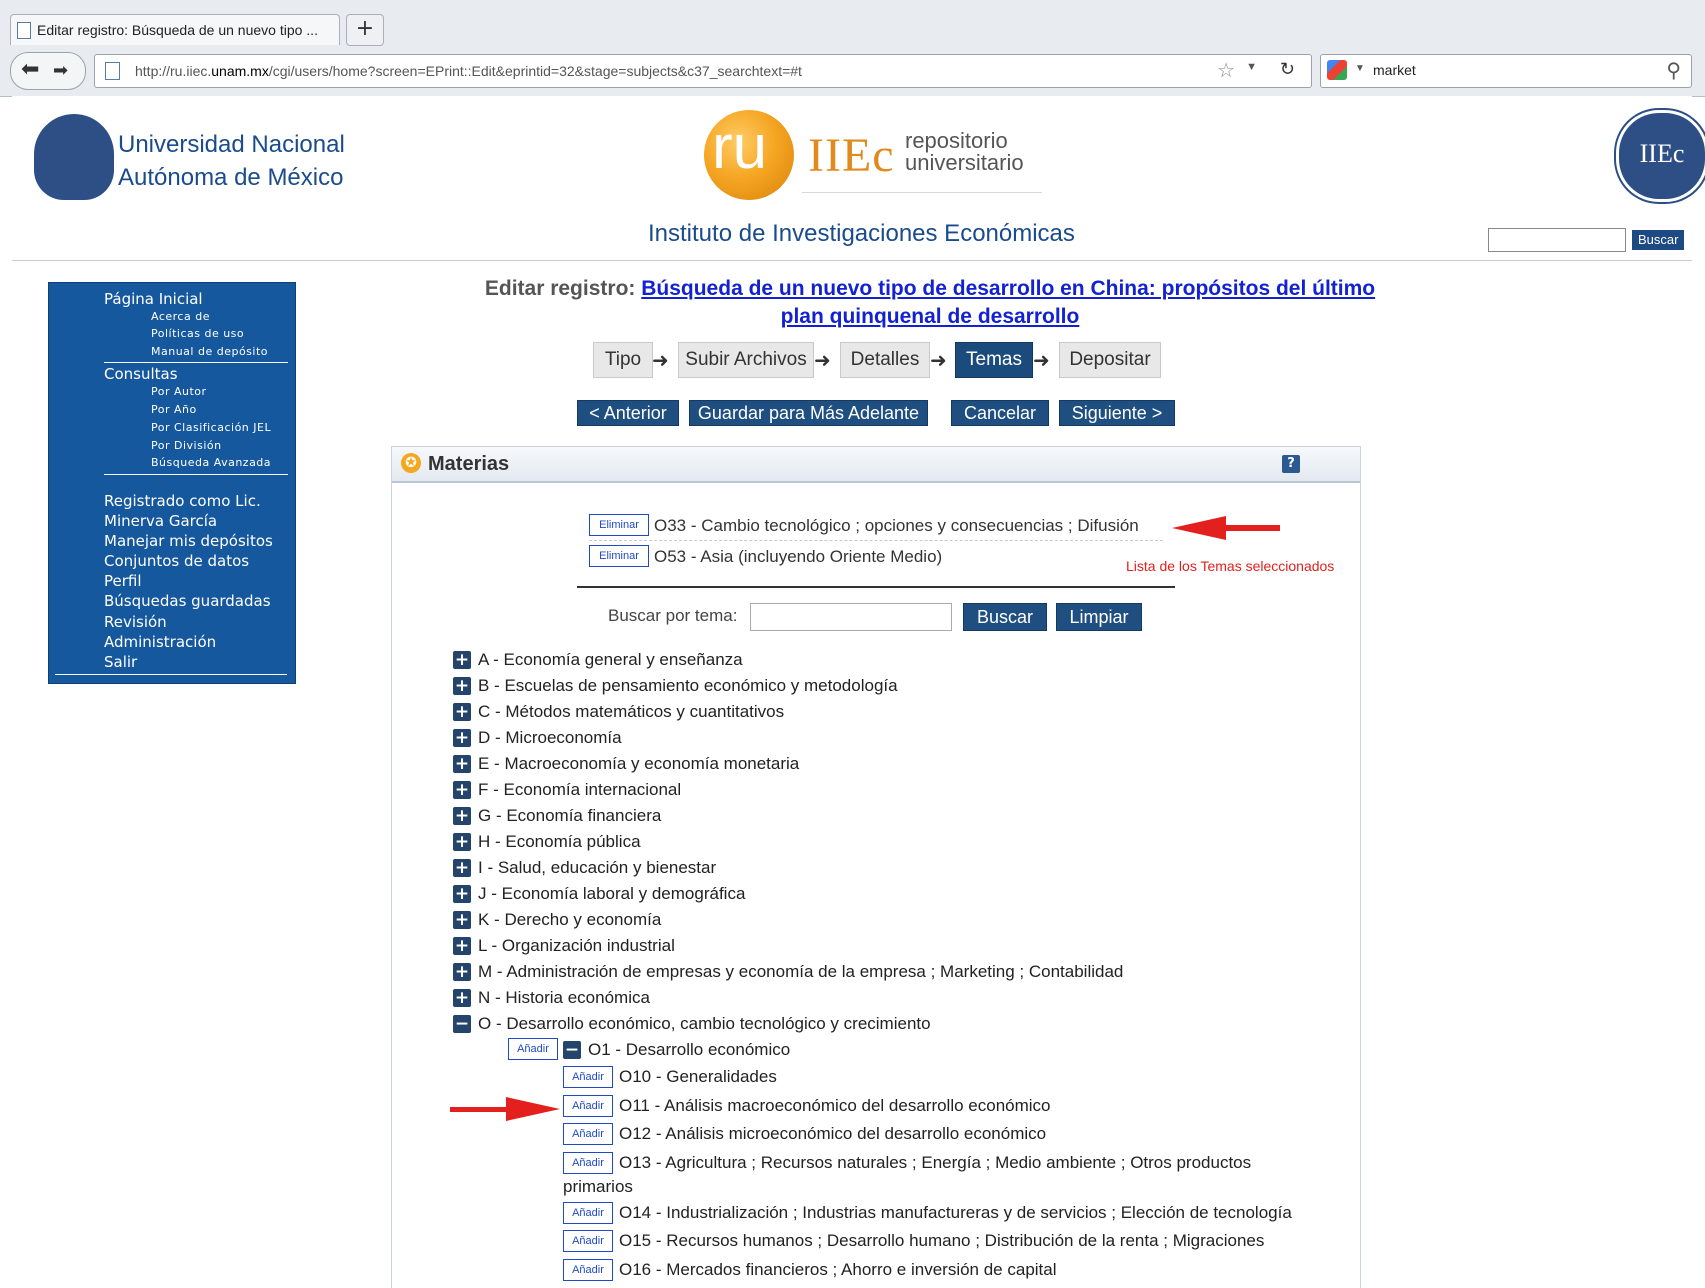 This screenshot has height=1288, width=1705. I want to click on unam-seal-logo, so click(74, 157).